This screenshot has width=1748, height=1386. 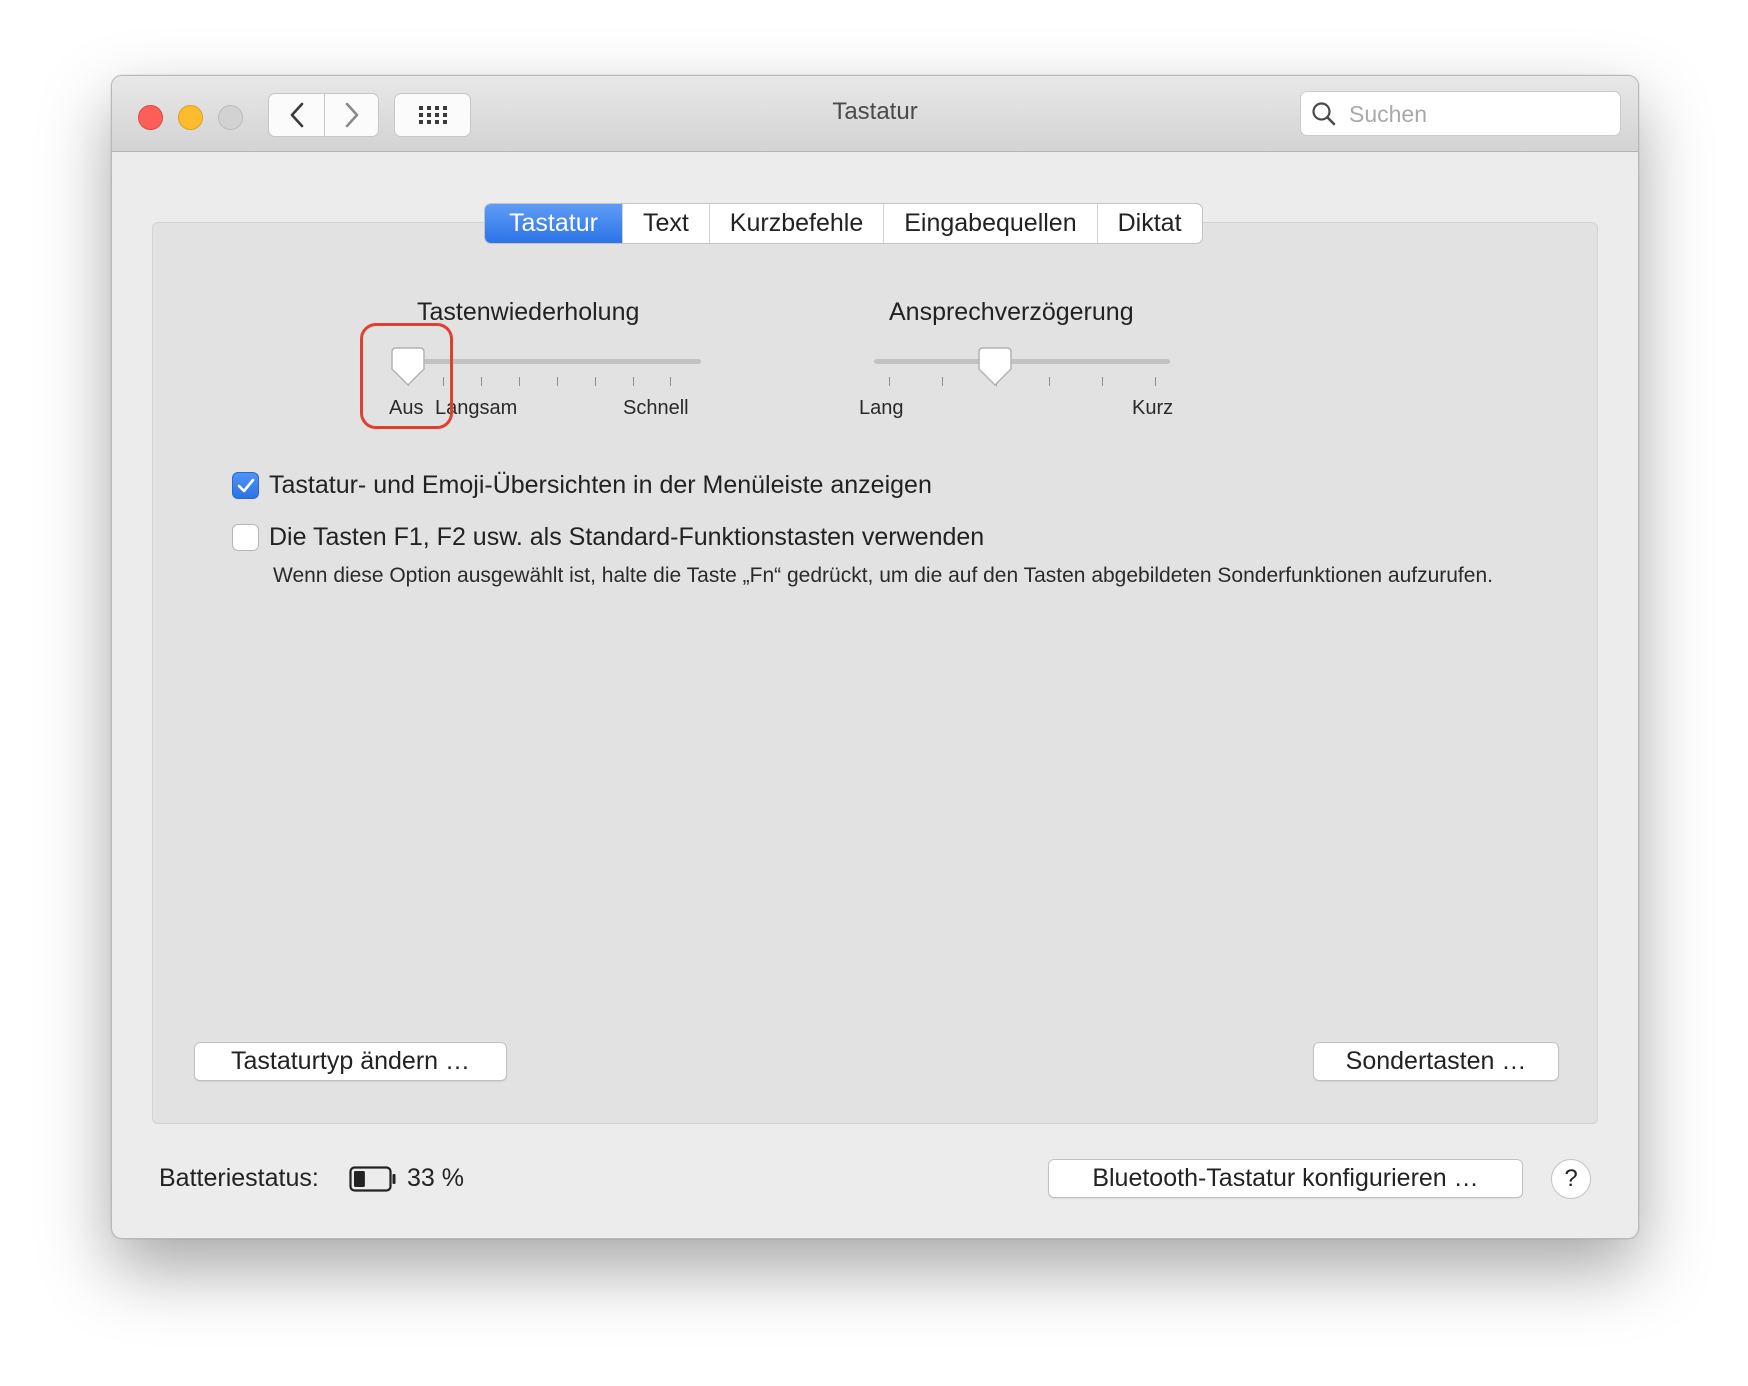 I want to click on battery-fill, so click(x=359, y=1179).